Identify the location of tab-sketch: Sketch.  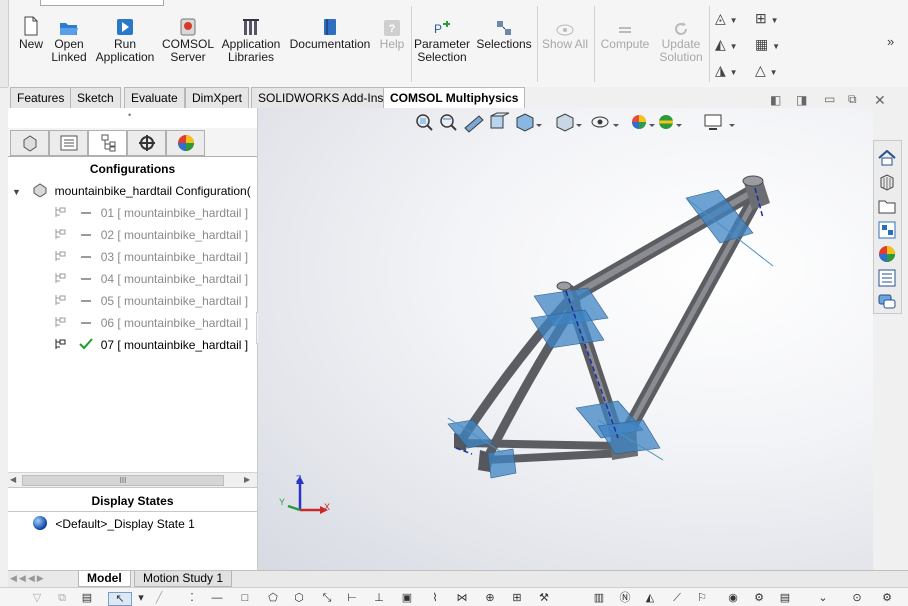
(95, 97).